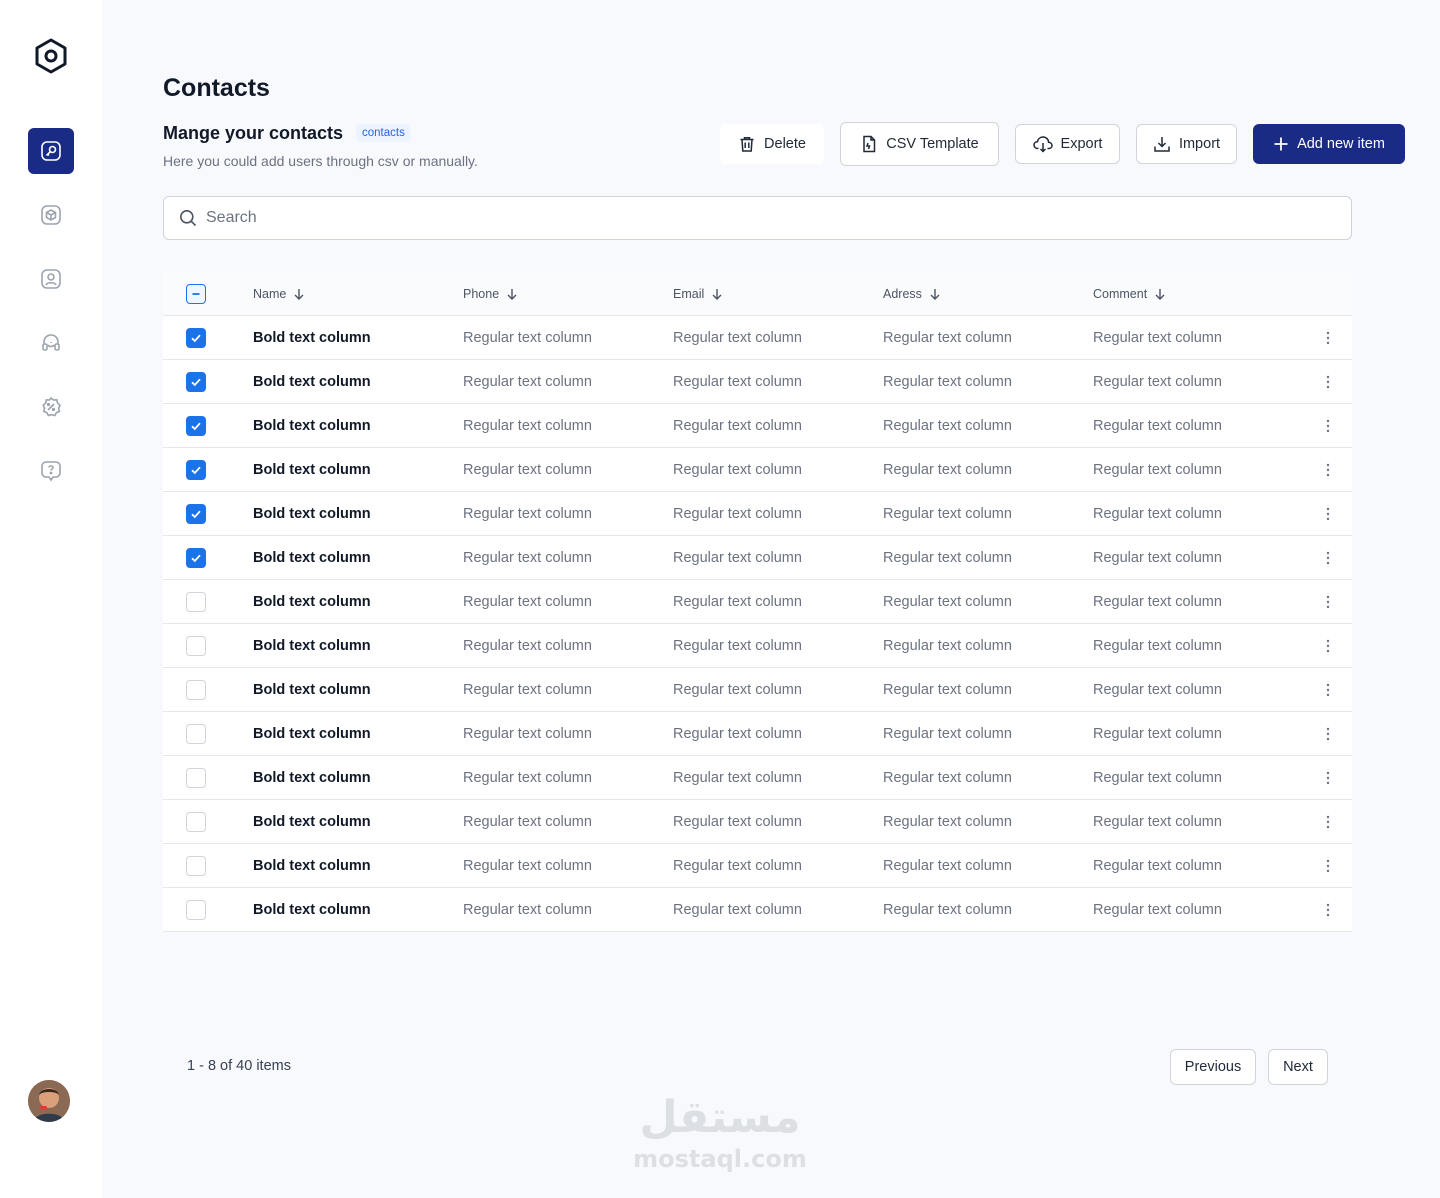 This screenshot has width=1440, height=1198. What do you see at coordinates (49, 1101) in the screenshot?
I see `user-avatar` at bounding box center [49, 1101].